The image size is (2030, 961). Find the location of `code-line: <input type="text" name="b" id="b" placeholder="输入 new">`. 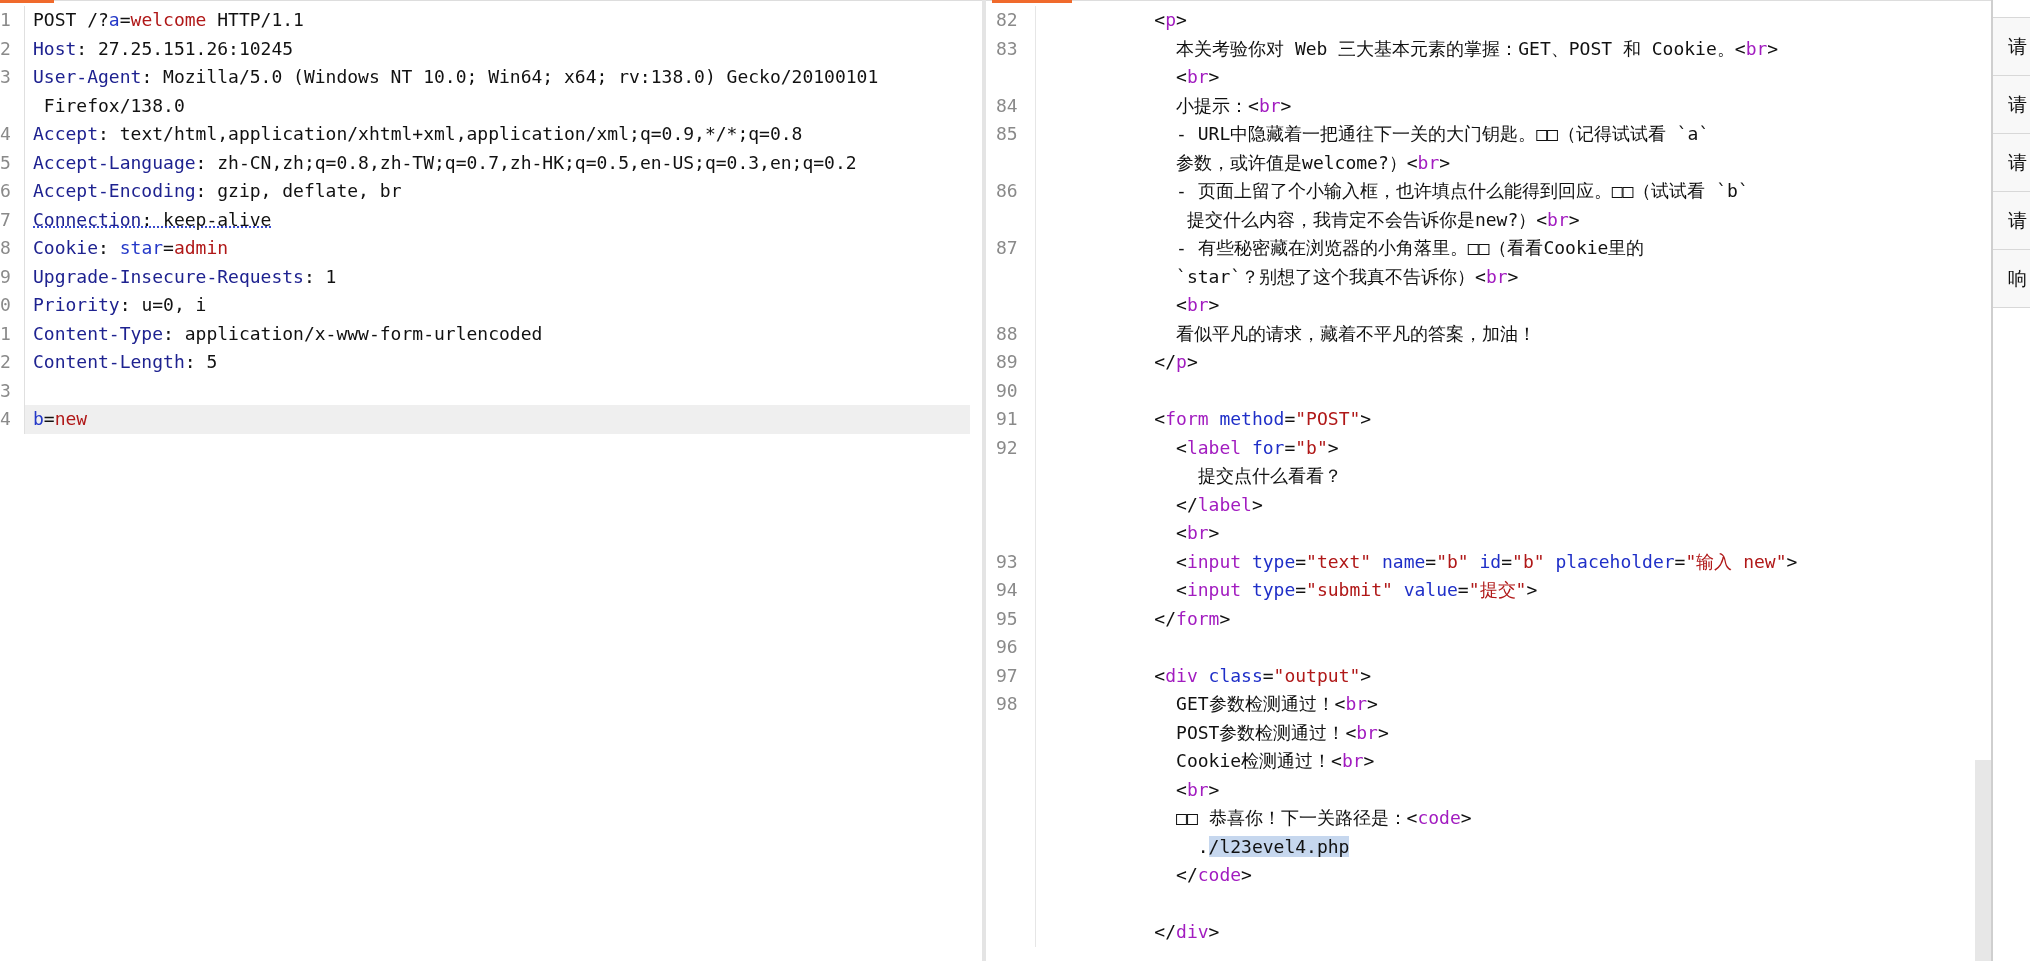

code-line: <input type="text" name="b" id="b" placeholder="输入 new"> is located at coordinates (1487, 561).